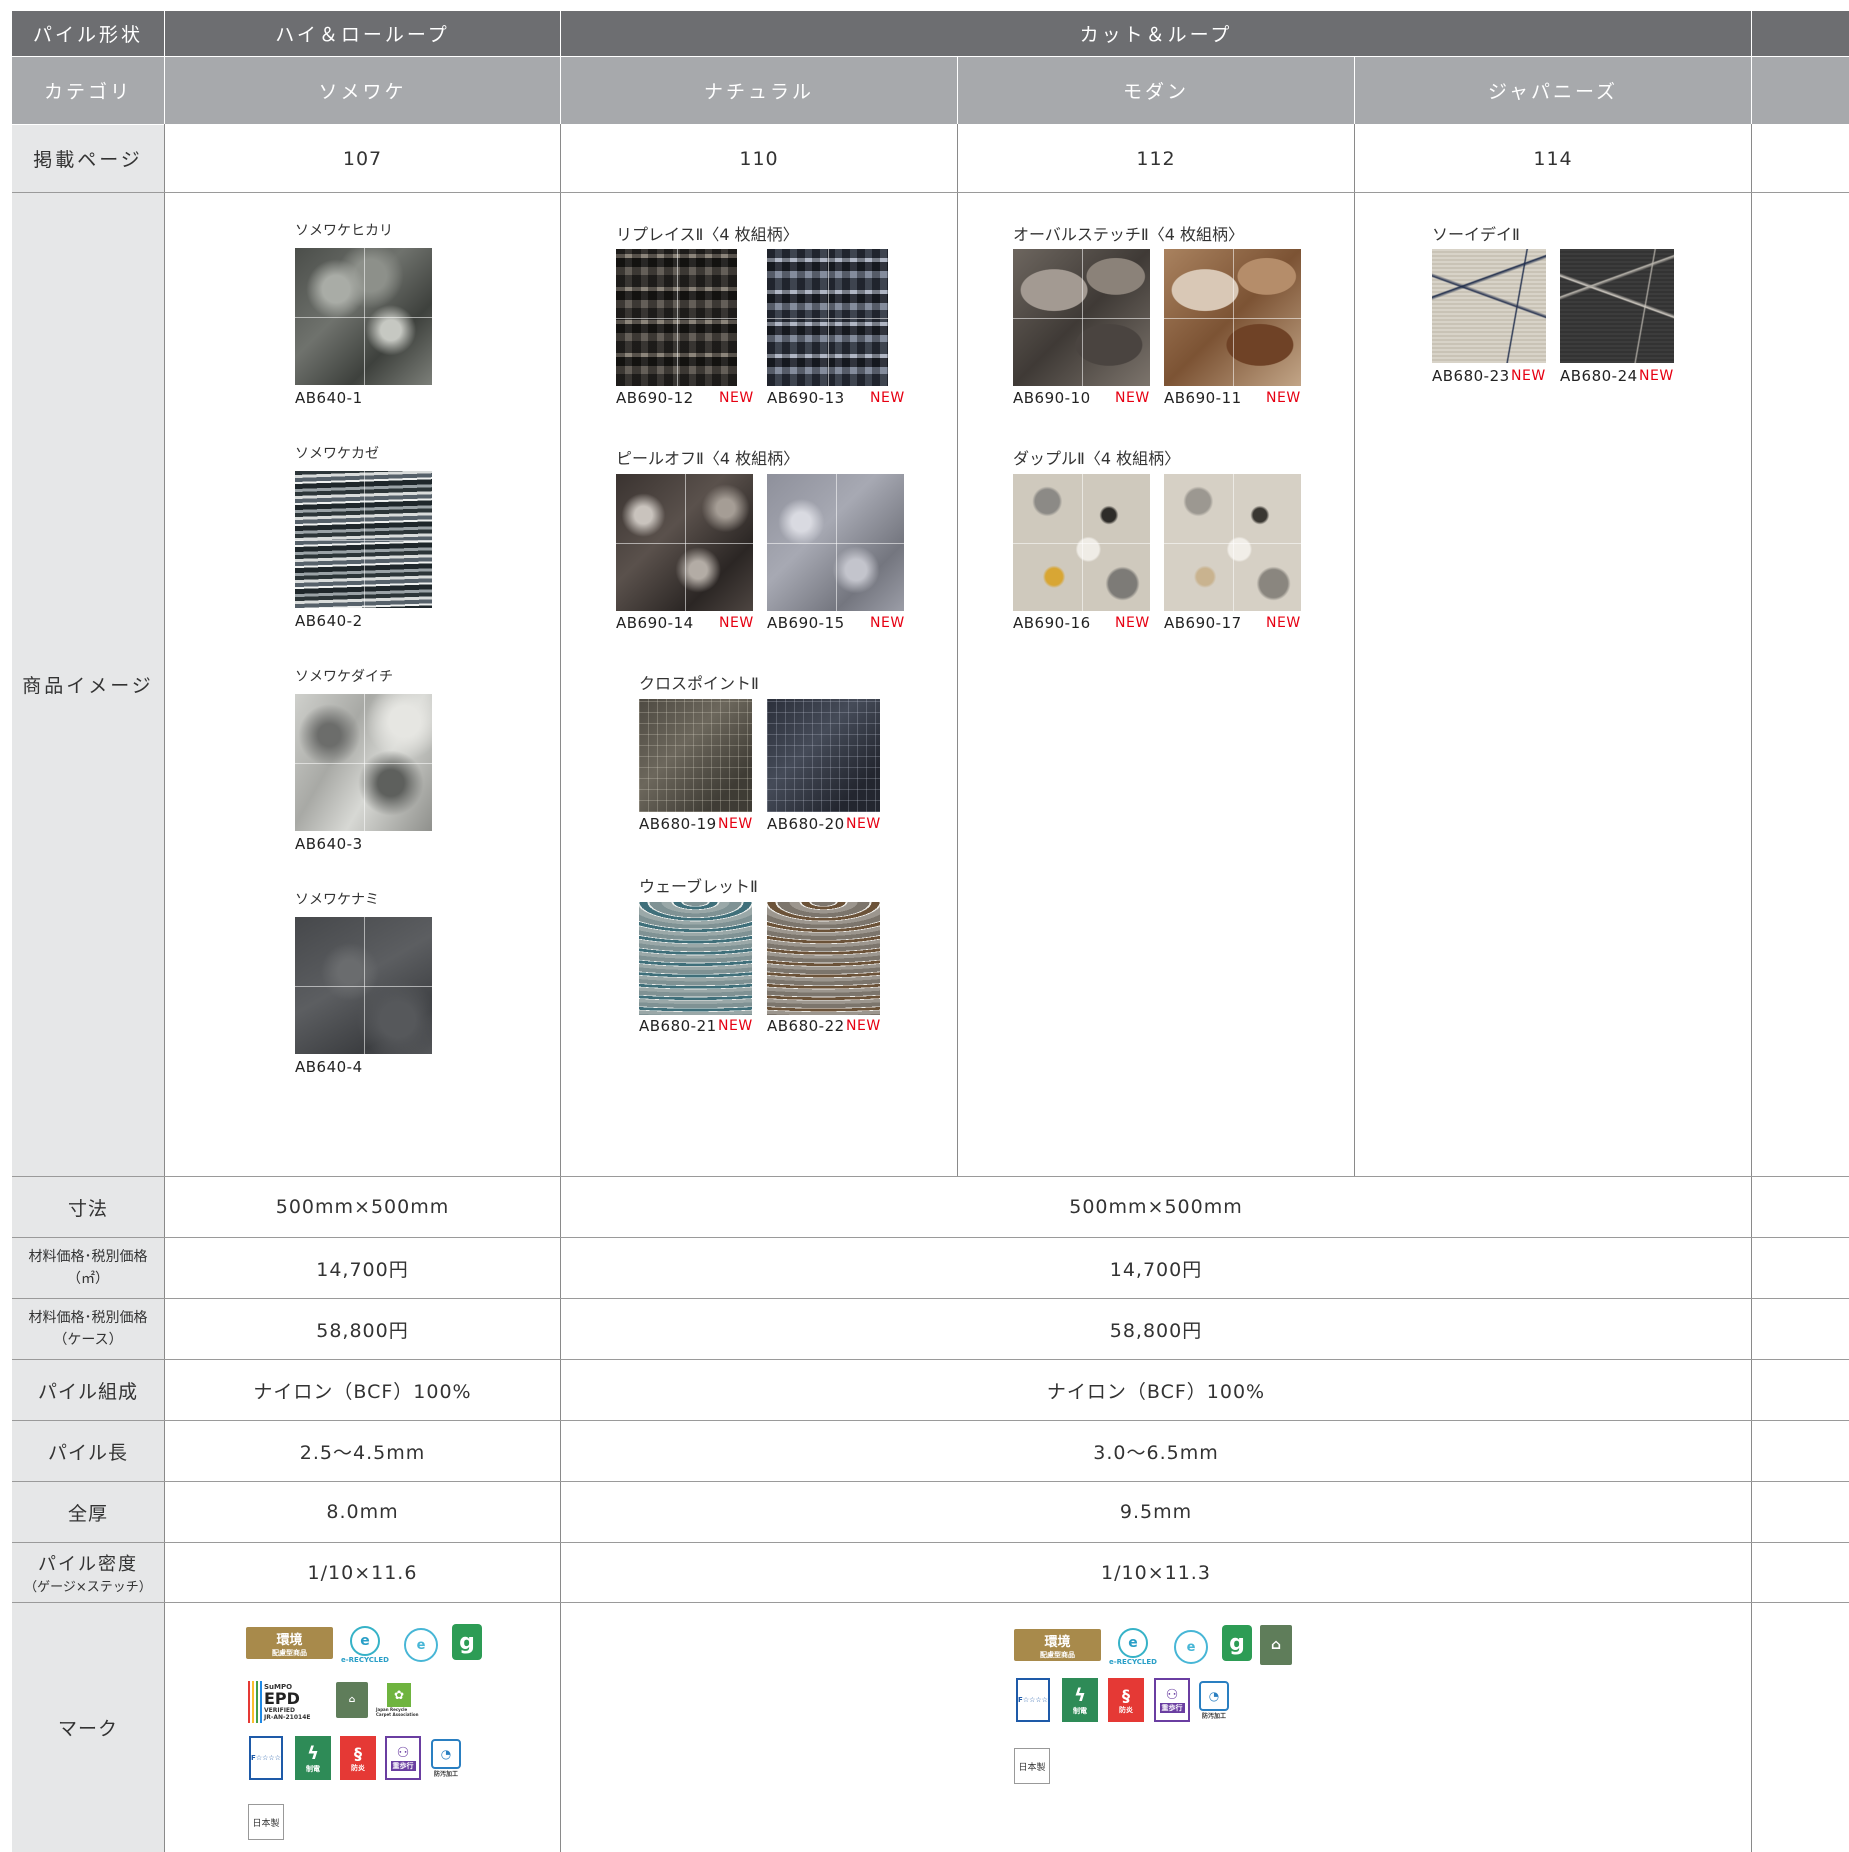 This screenshot has width=1849, height=1852. What do you see at coordinates (282, 1698) in the screenshot?
I see `epd-text: EPD` at bounding box center [282, 1698].